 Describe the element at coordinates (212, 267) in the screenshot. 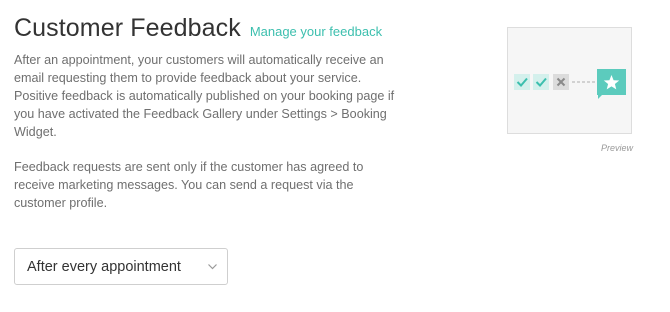

I see `chevron-down-icon` at that location.